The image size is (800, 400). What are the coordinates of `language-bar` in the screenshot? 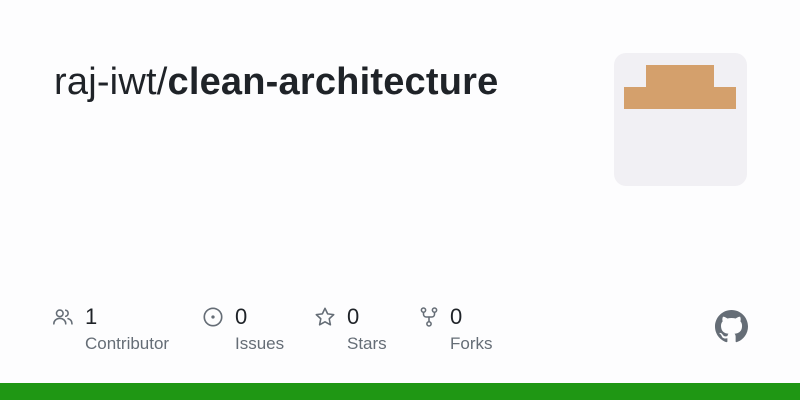 It's located at (400, 391).